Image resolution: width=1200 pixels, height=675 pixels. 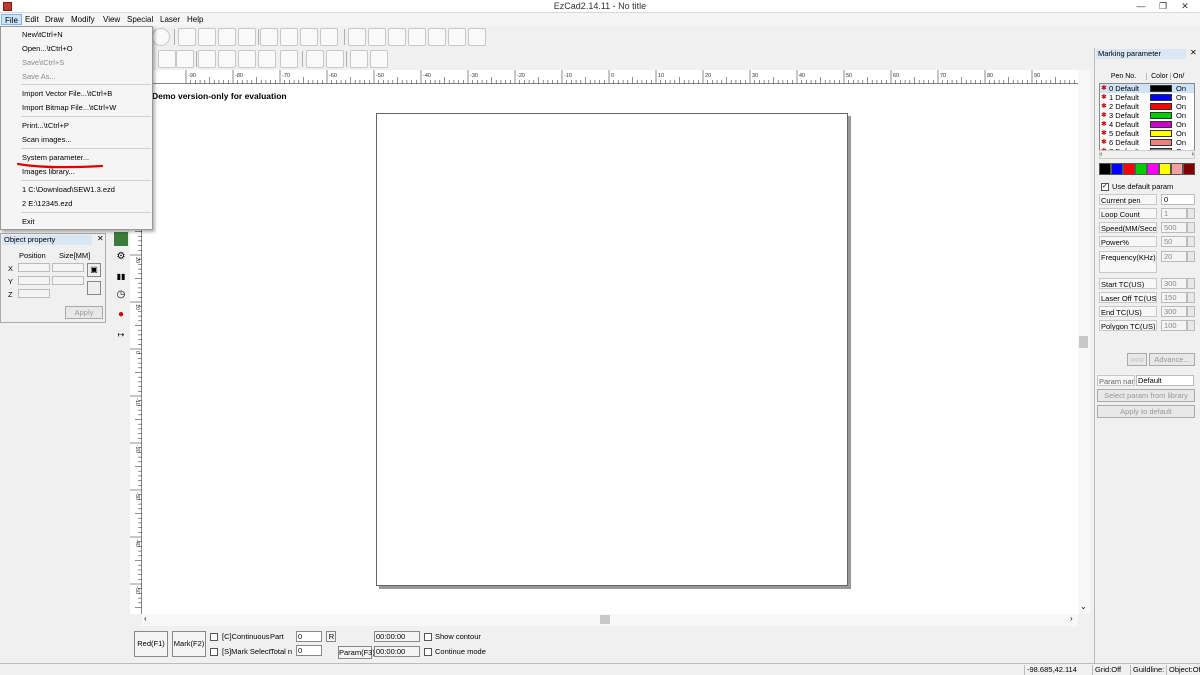 What do you see at coordinates (417, 37) in the screenshot?
I see `zoom-out-icon` at bounding box center [417, 37].